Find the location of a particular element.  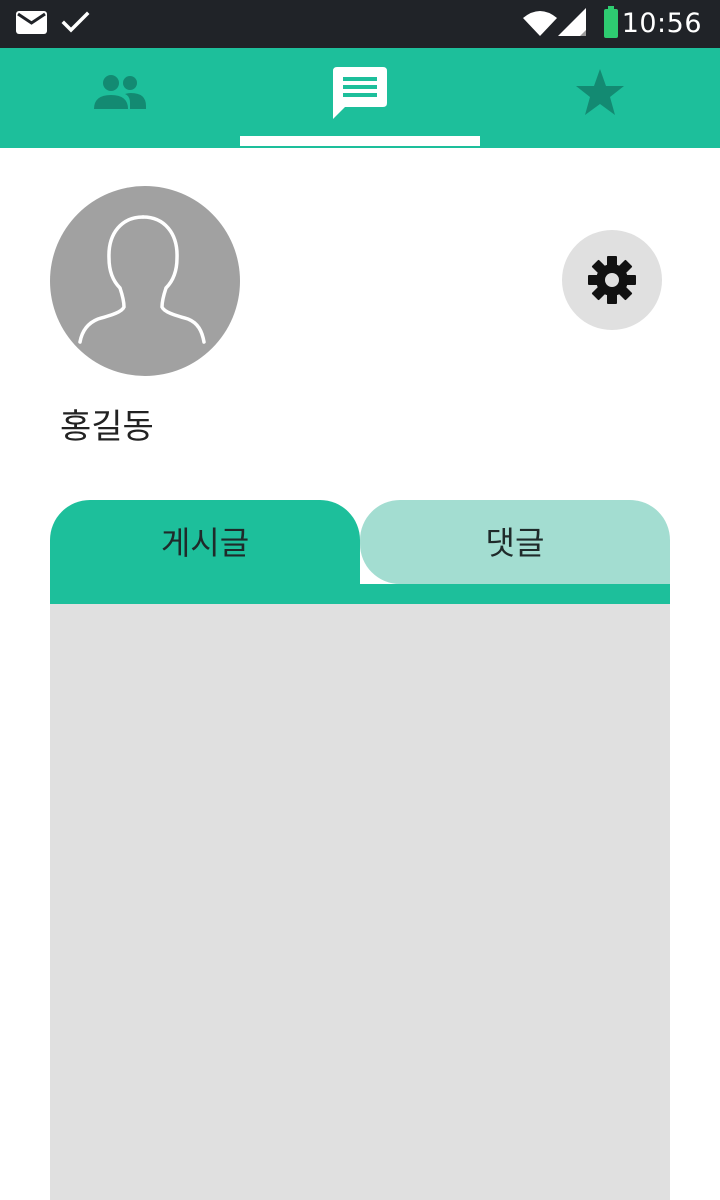

status-left-icons is located at coordinates (53, 22).